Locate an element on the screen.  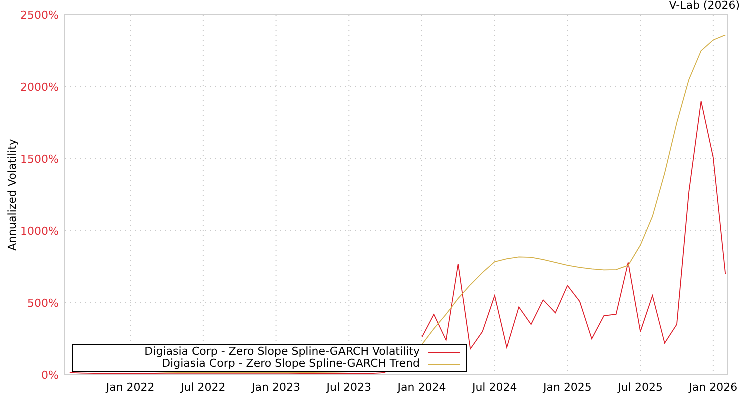
x-tick-label: Jul 2022 is located at coordinates (203, 387).